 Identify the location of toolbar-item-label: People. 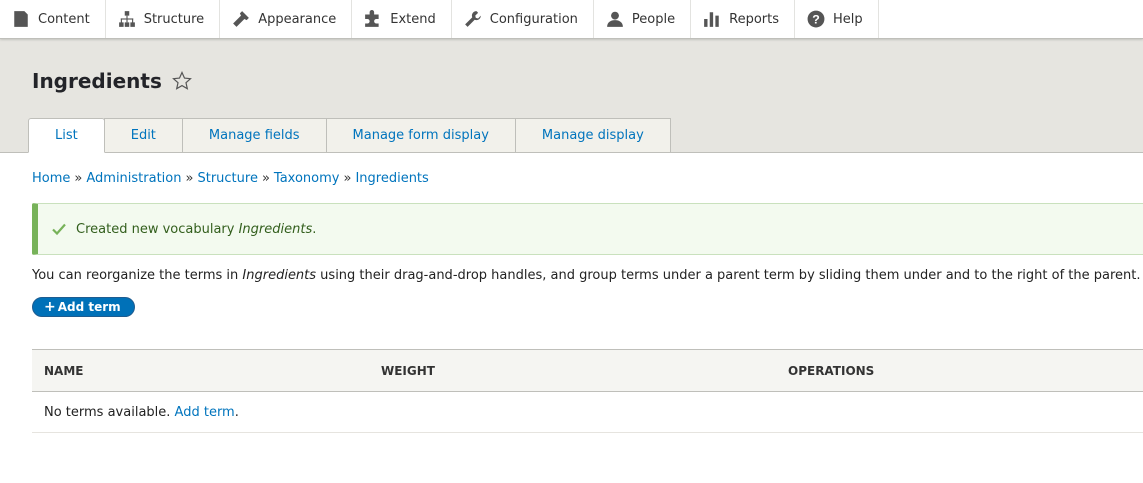
(653, 19).